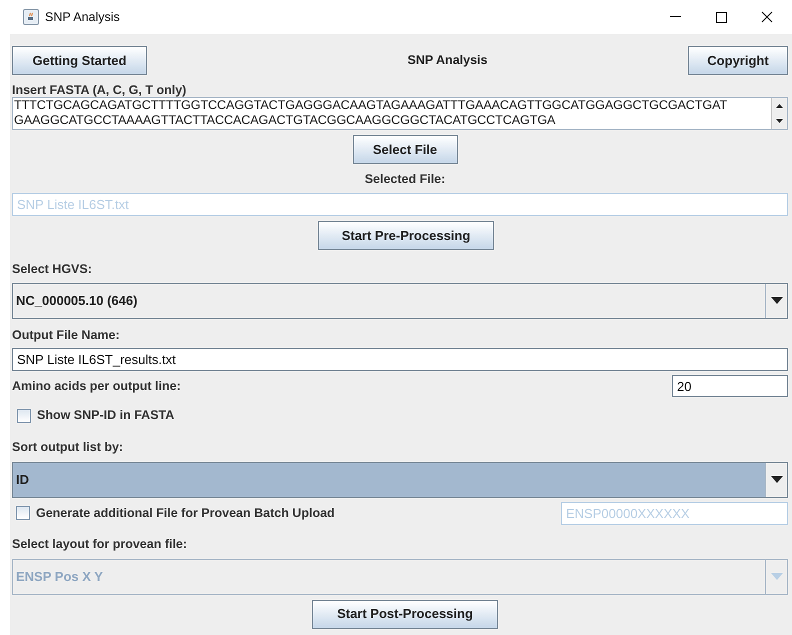 Image resolution: width=792 pixels, height=635 pixels. Describe the element at coordinates (738, 60) in the screenshot. I see `copyright-button: Copyright` at that location.